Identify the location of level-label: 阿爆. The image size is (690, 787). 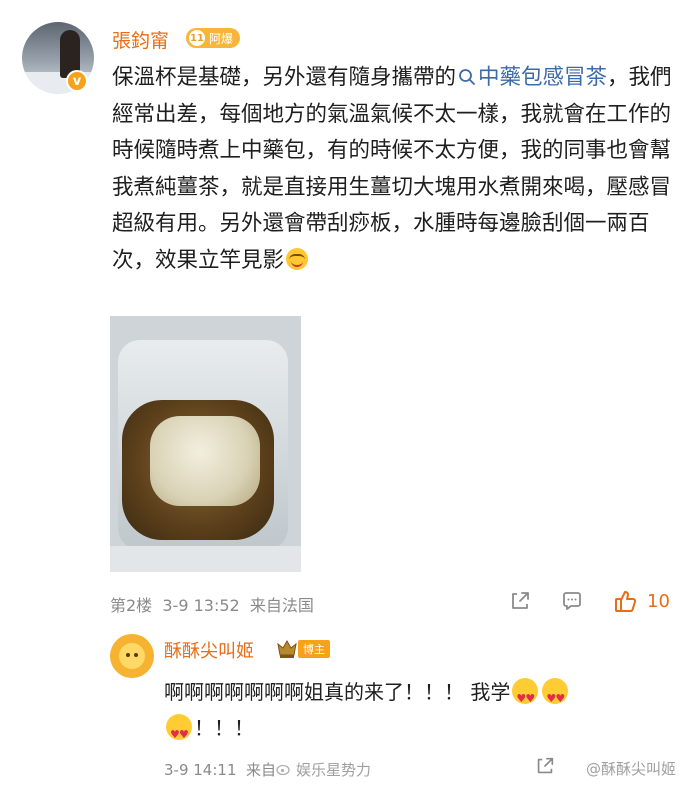
(221, 38).